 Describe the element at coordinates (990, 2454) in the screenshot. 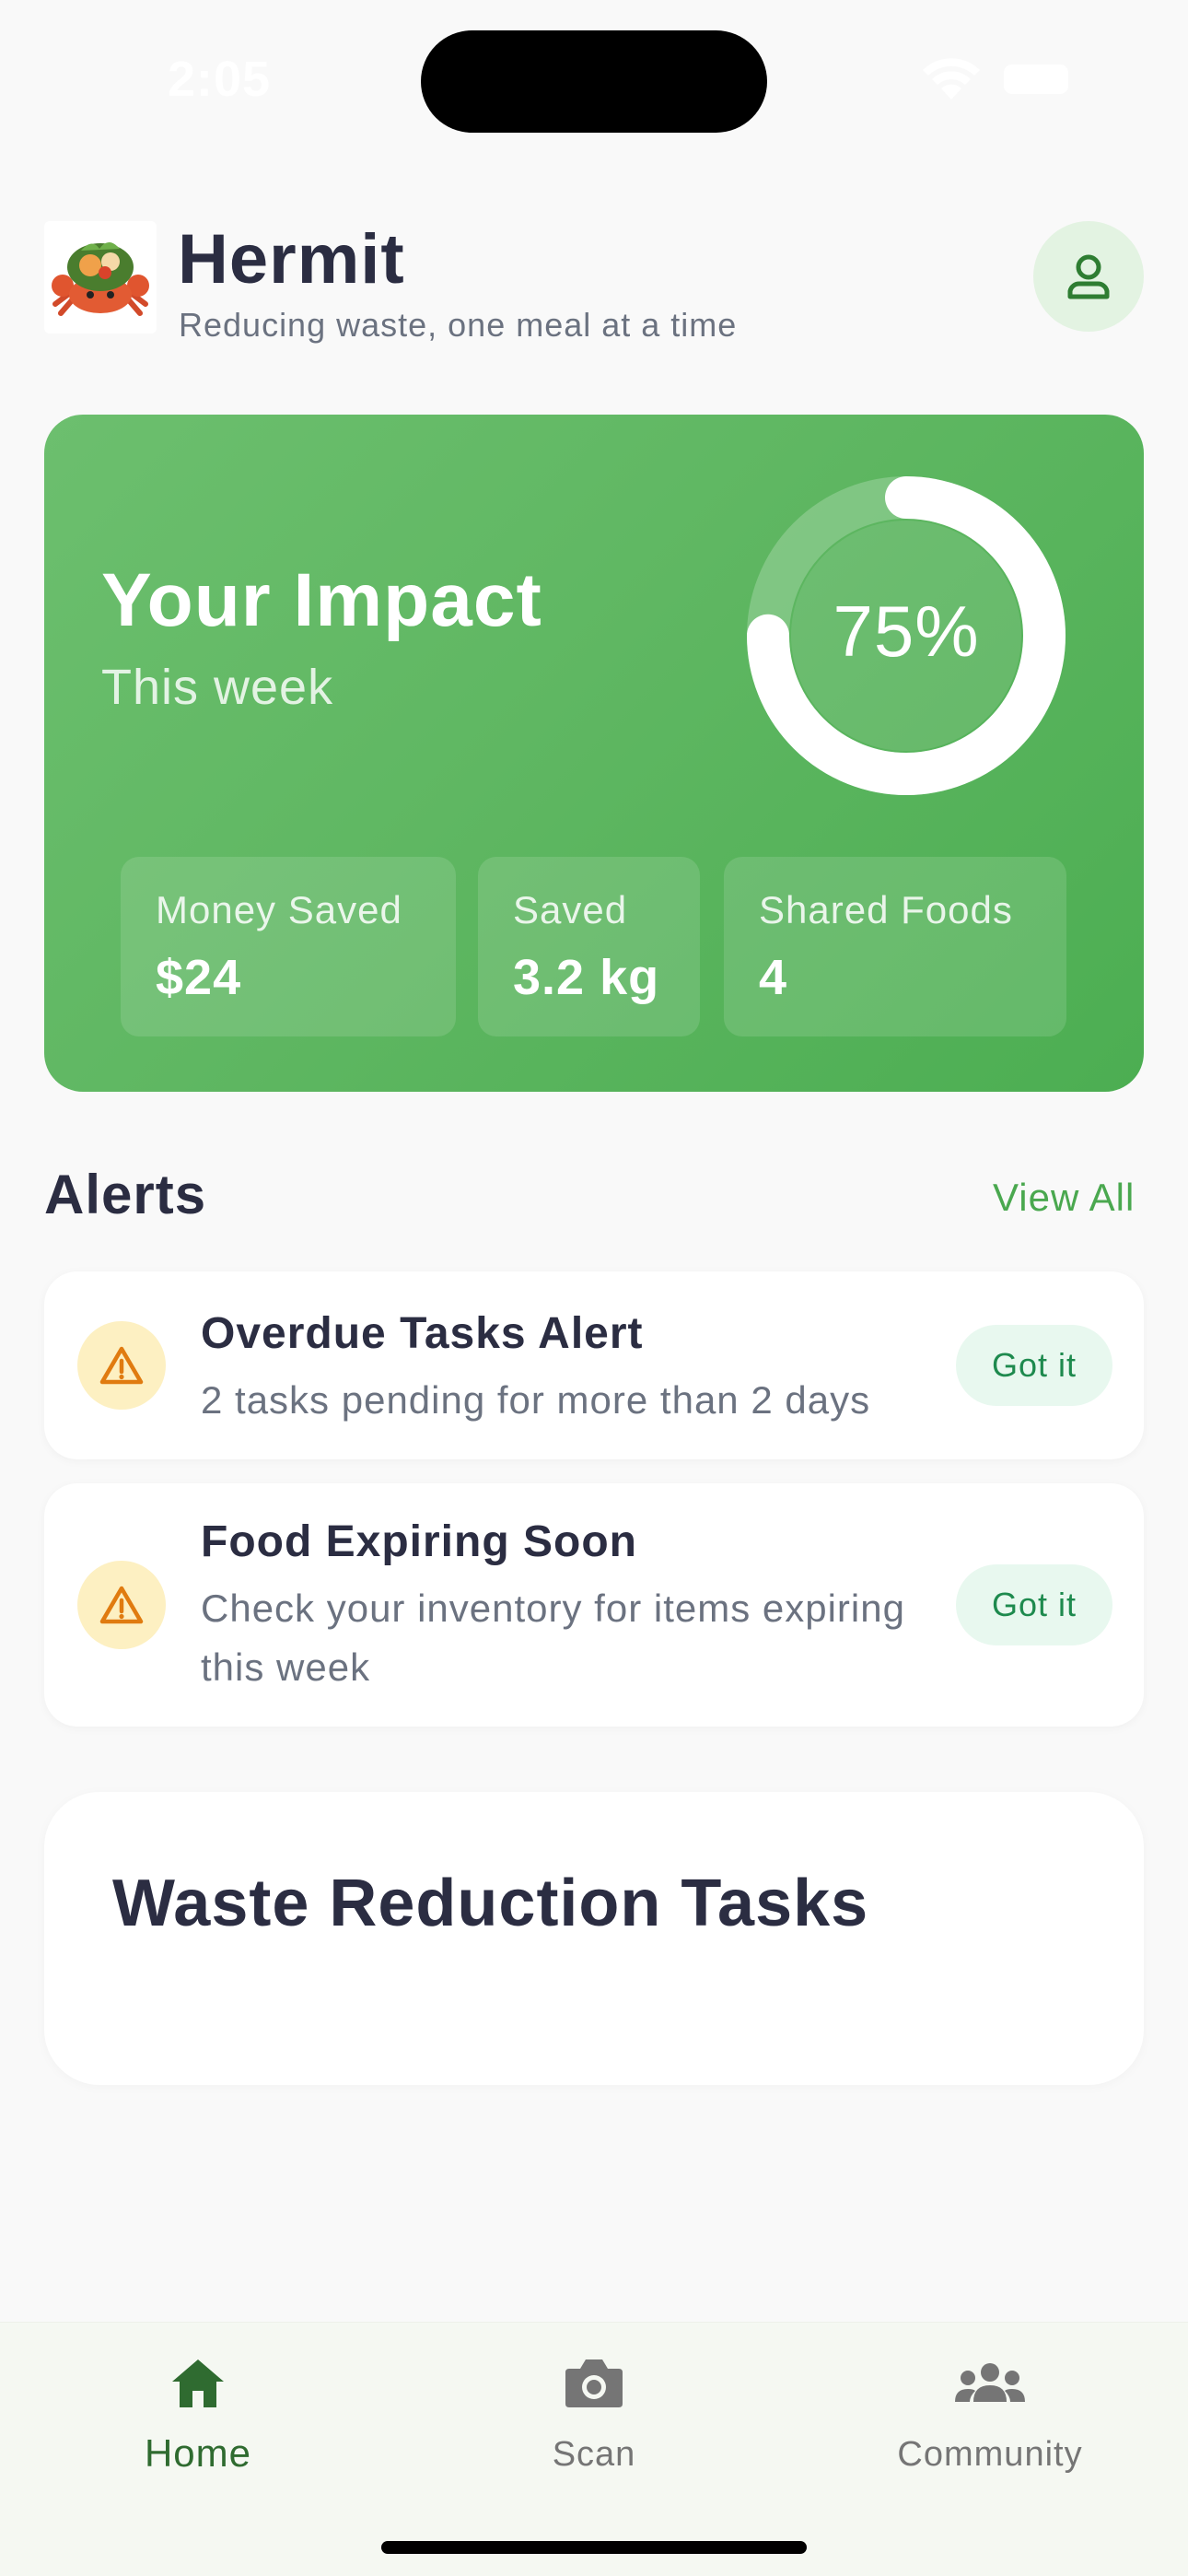

I see `nav-label: Community` at that location.